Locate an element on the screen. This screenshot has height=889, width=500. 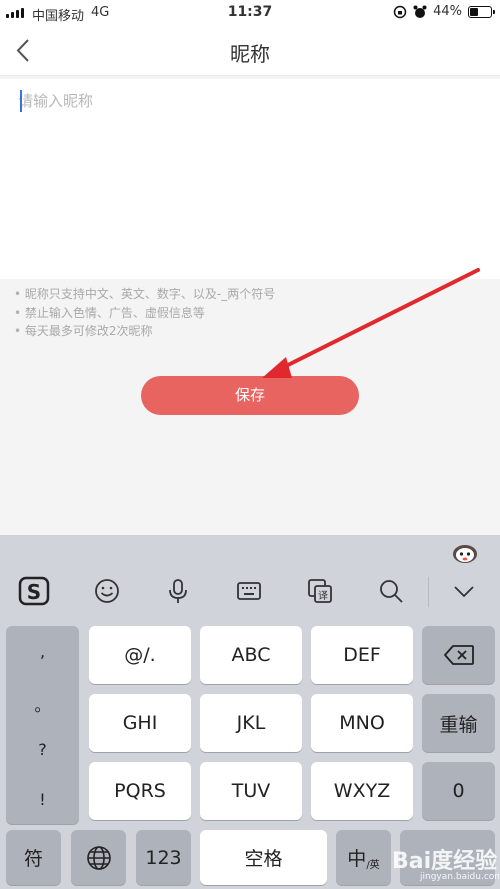
backspace-key is located at coordinates (458, 655).